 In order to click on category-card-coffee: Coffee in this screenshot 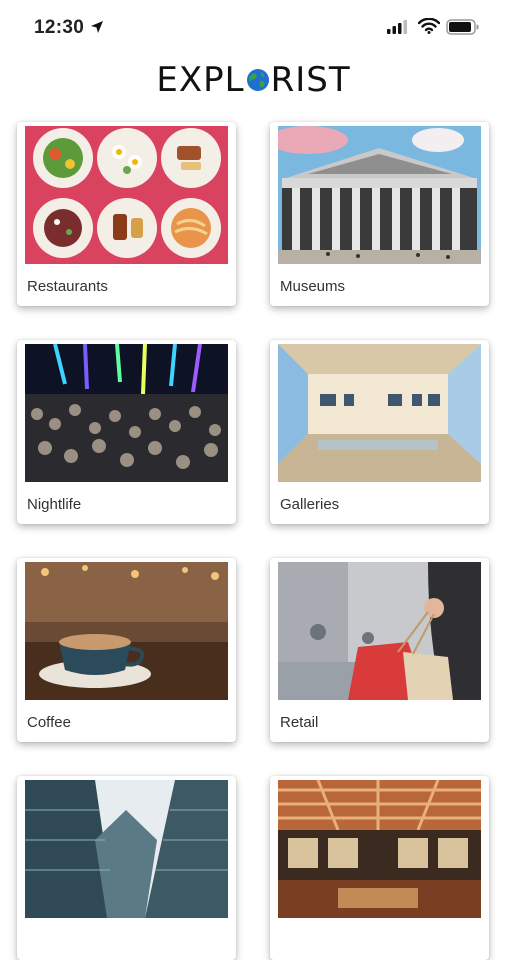, I will do `click(126, 650)`.